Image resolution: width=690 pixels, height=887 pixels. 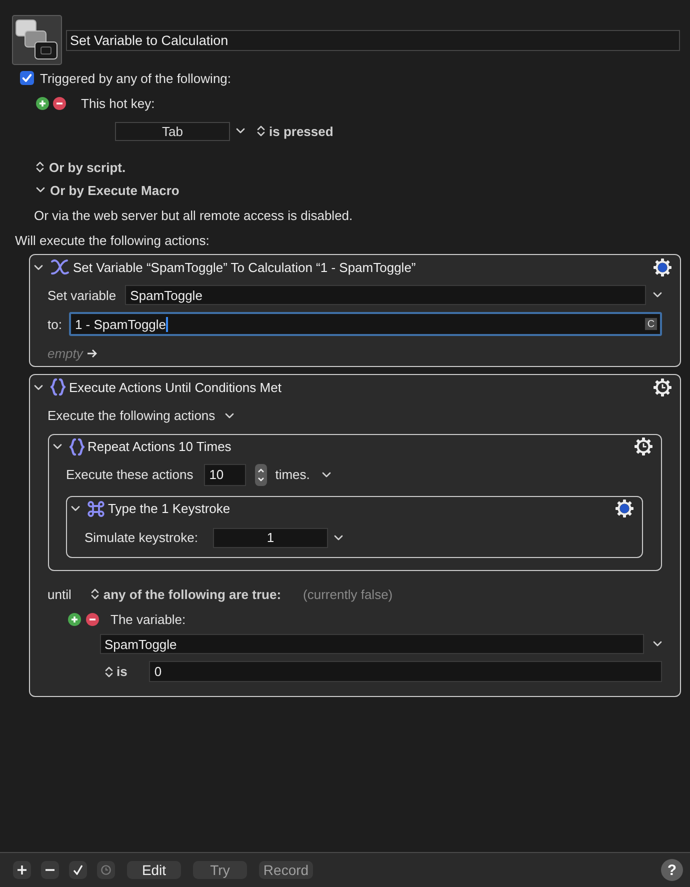 I want to click on action-title: Set Variable “SpamToggle” To Calculation “1 - SpamToggle”, so click(x=244, y=267).